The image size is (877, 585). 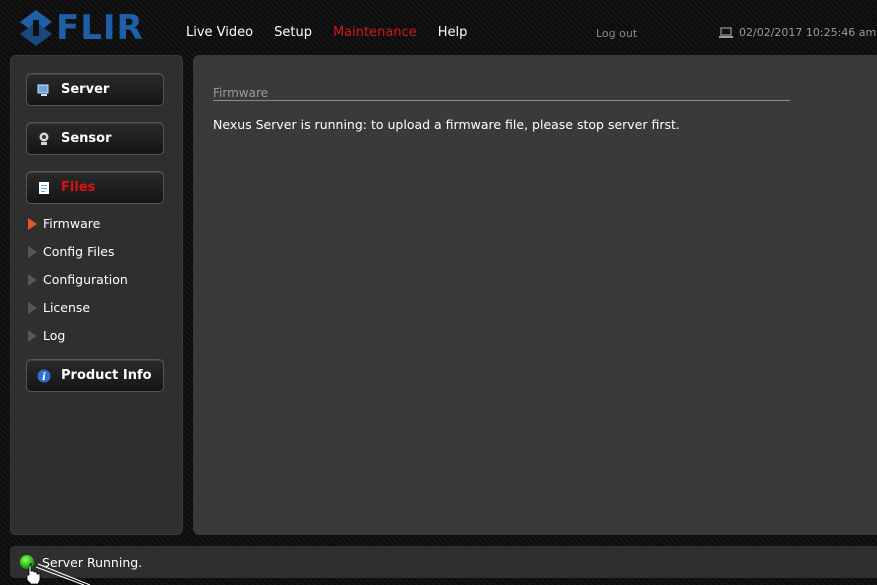 What do you see at coordinates (44, 139) in the screenshot?
I see `camera-icon` at bounding box center [44, 139].